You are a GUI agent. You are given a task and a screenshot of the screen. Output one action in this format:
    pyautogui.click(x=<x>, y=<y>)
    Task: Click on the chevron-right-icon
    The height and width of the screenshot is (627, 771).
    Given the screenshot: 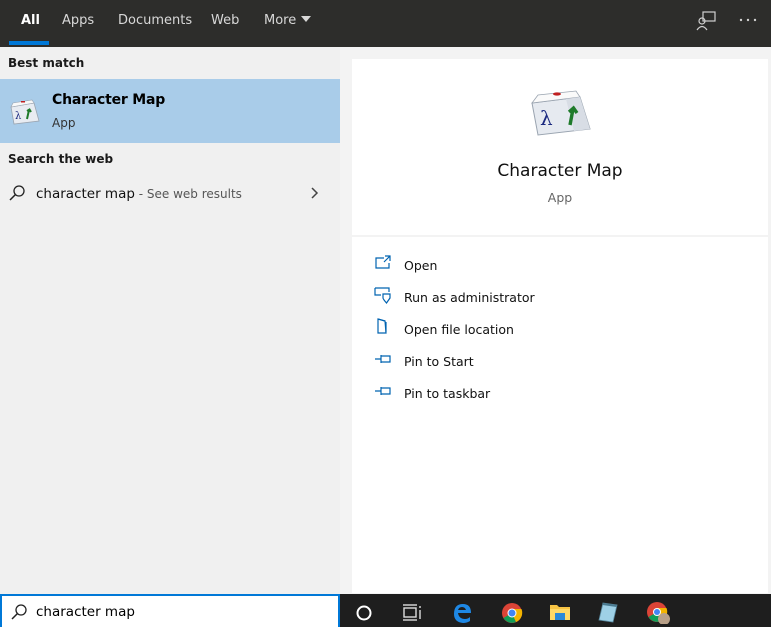 What is the action you would take?
    pyautogui.click(x=315, y=193)
    